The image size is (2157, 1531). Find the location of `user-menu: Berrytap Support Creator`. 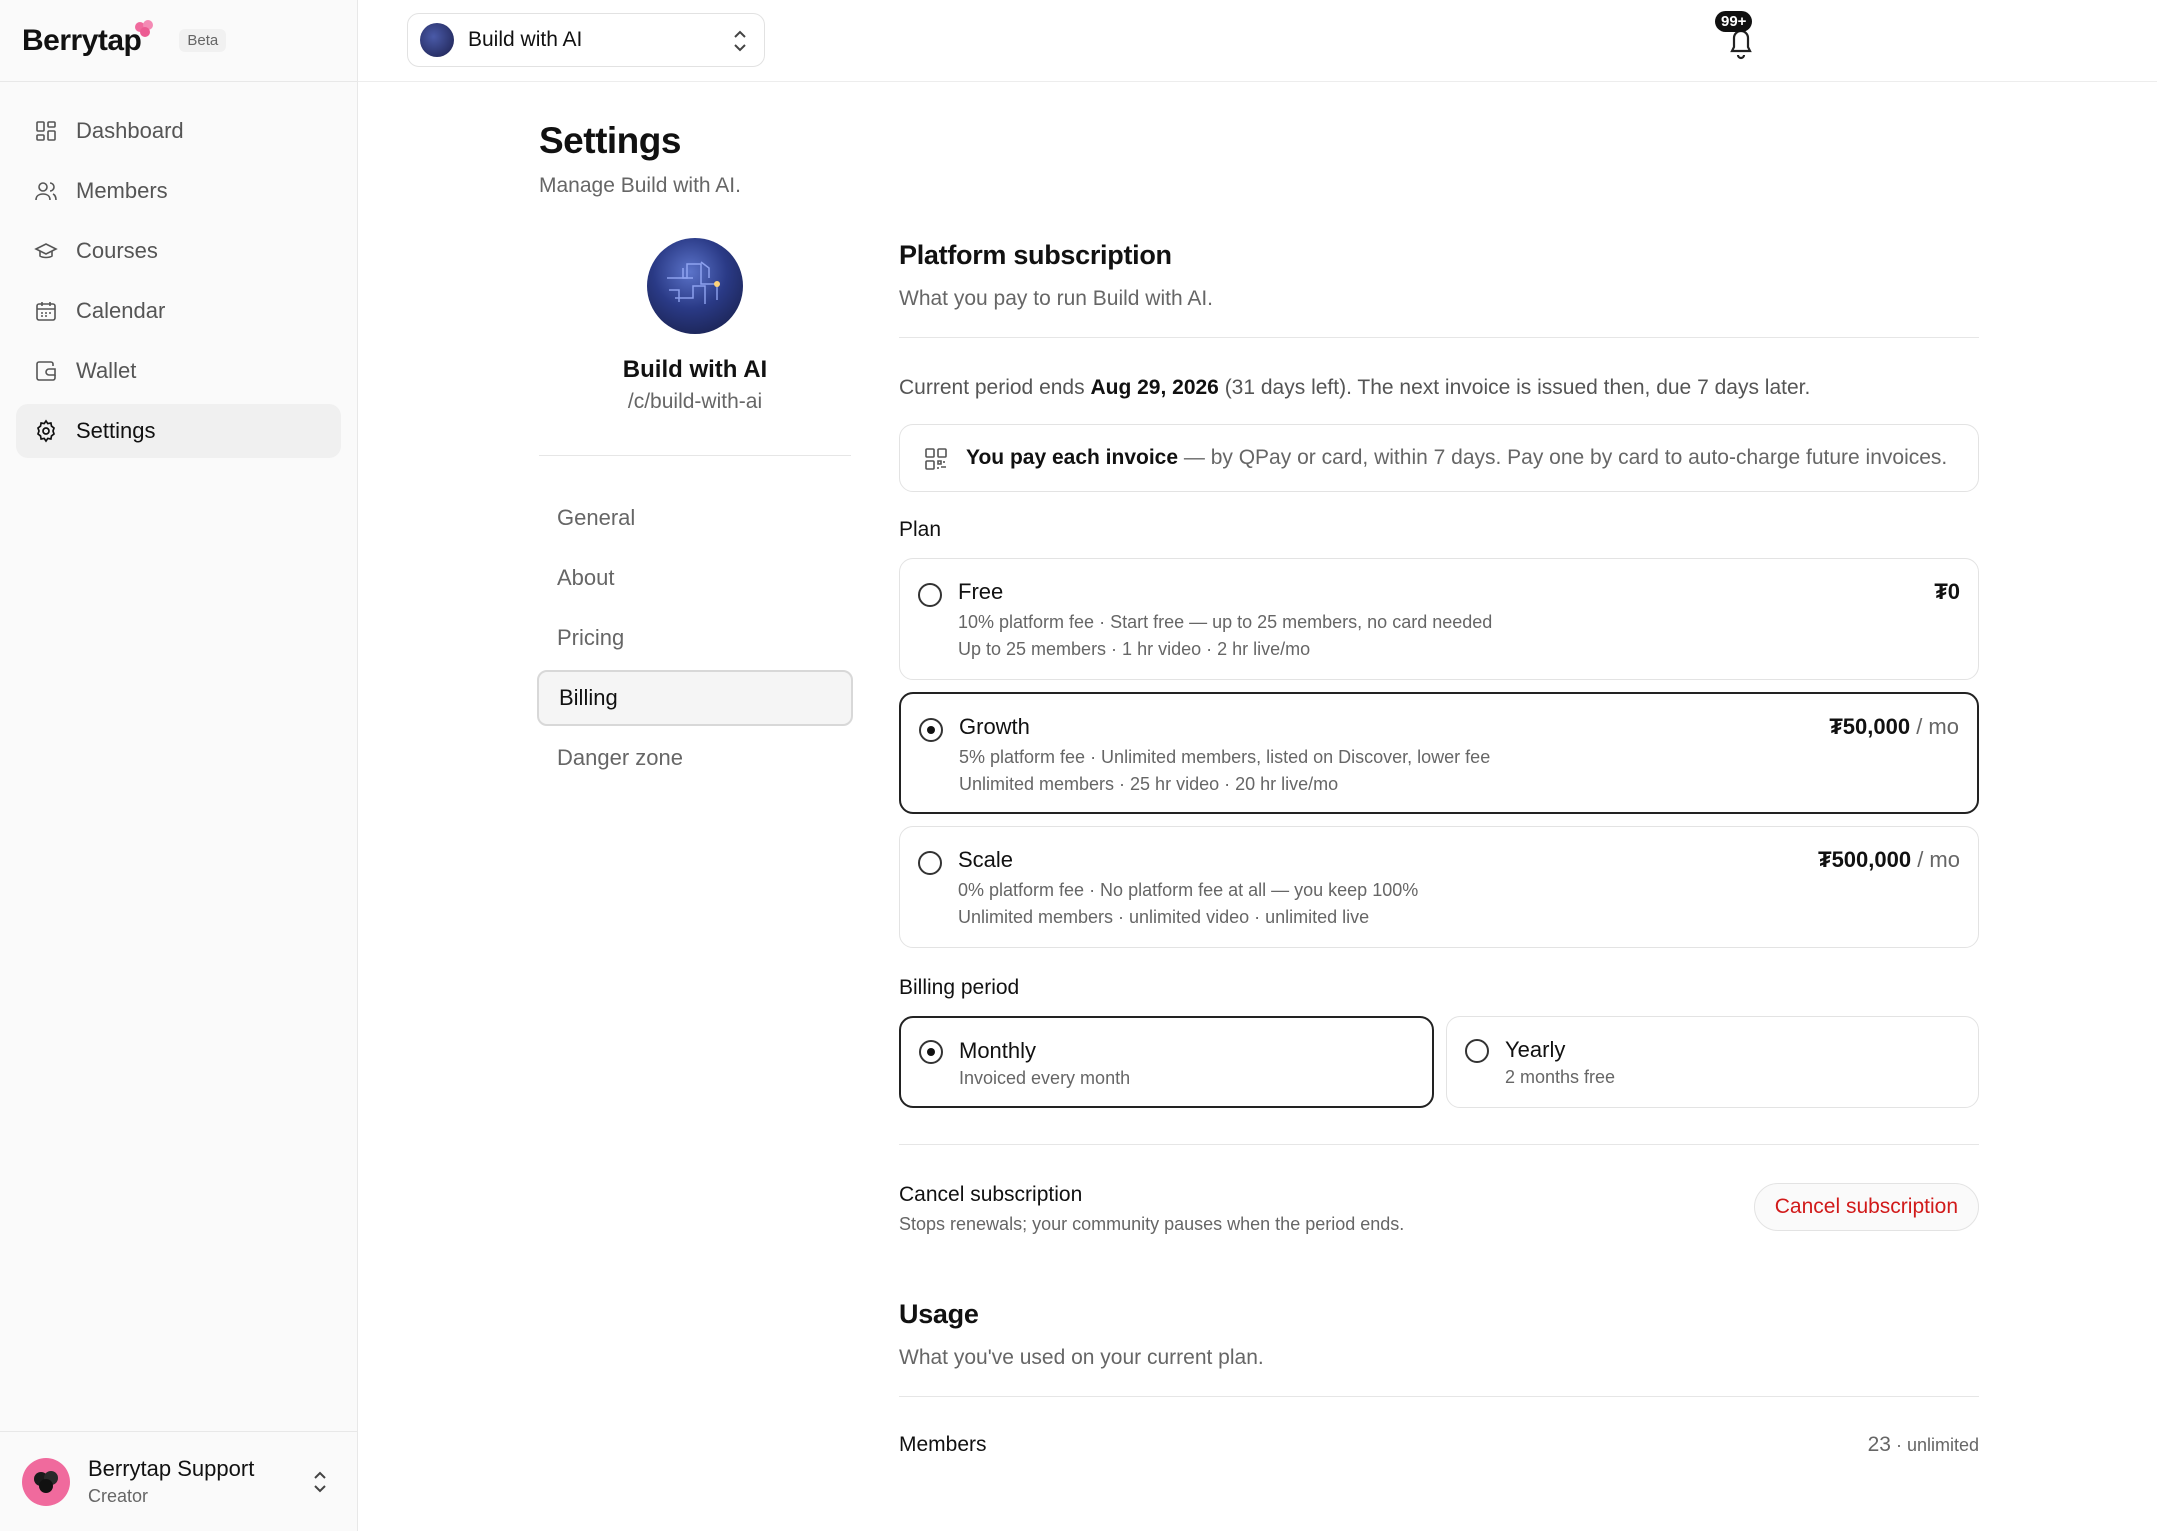

user-menu: Berrytap Support Creator is located at coordinates (178, 1481).